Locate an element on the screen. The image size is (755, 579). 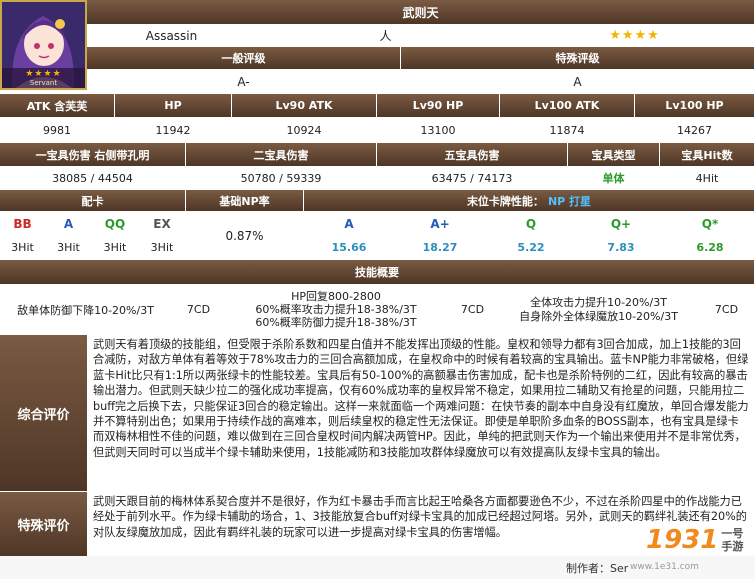
stat-header-lv100-hp: Lv100 HP is located at coordinates (695, 106).